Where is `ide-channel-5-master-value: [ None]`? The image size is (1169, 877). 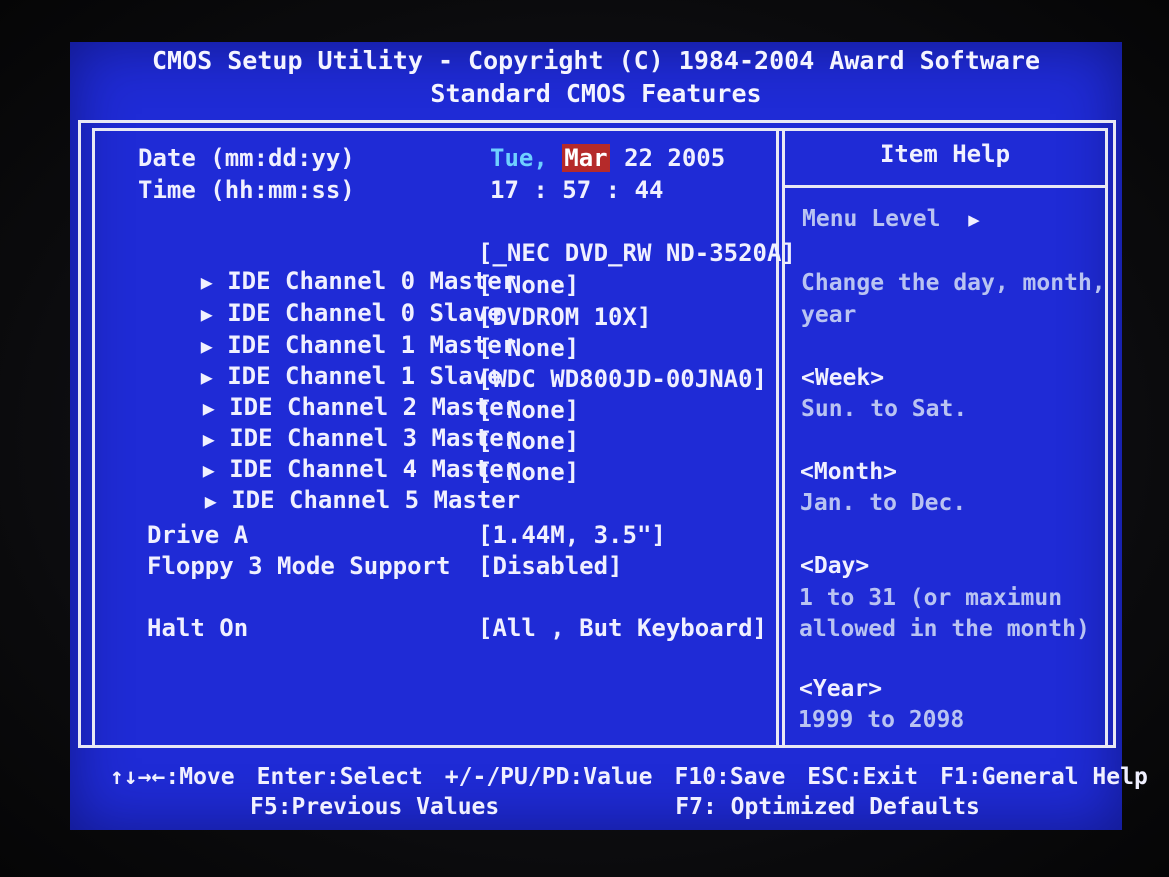 ide-channel-5-master-value: [ None] is located at coordinates (528, 472).